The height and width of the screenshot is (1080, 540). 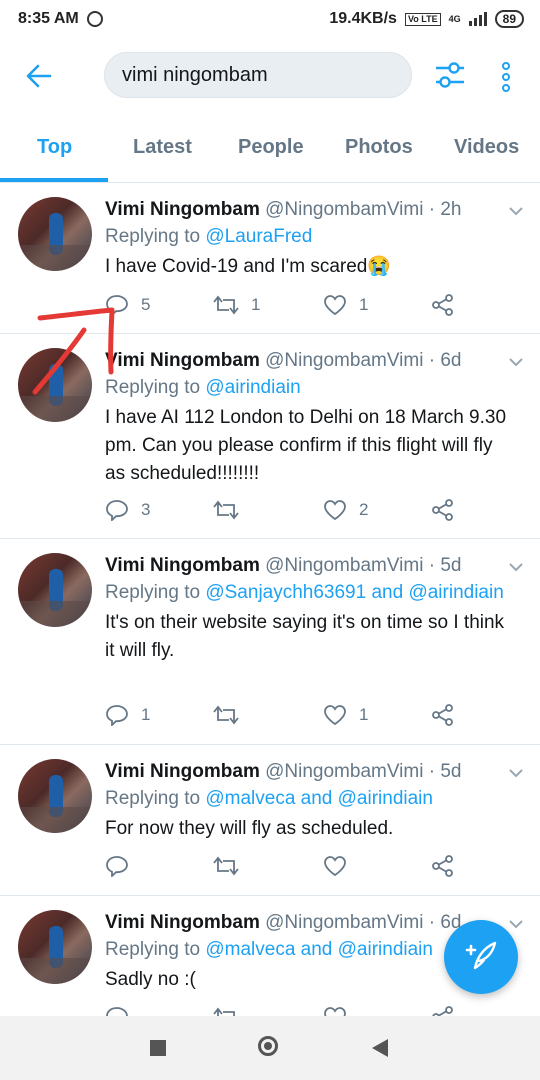 I want to click on recent-apps-button, so click(x=158, y=1048).